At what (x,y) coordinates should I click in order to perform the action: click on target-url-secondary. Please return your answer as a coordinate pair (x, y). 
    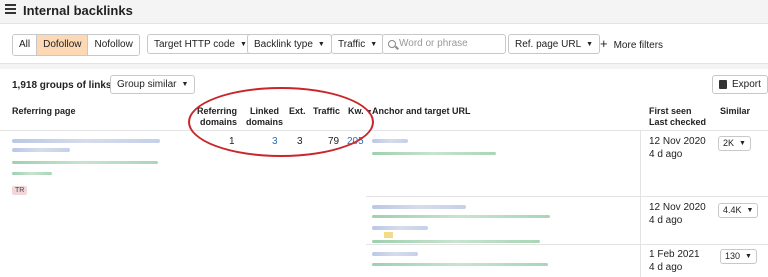
    Looking at the image, I should click on (456, 241).